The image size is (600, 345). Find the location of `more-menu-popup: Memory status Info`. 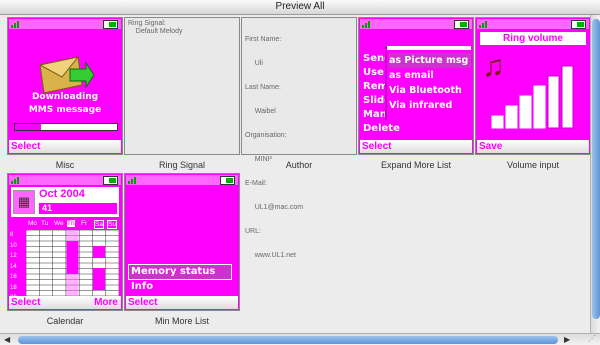

more-menu-popup: Memory status Info is located at coordinates (180, 278).